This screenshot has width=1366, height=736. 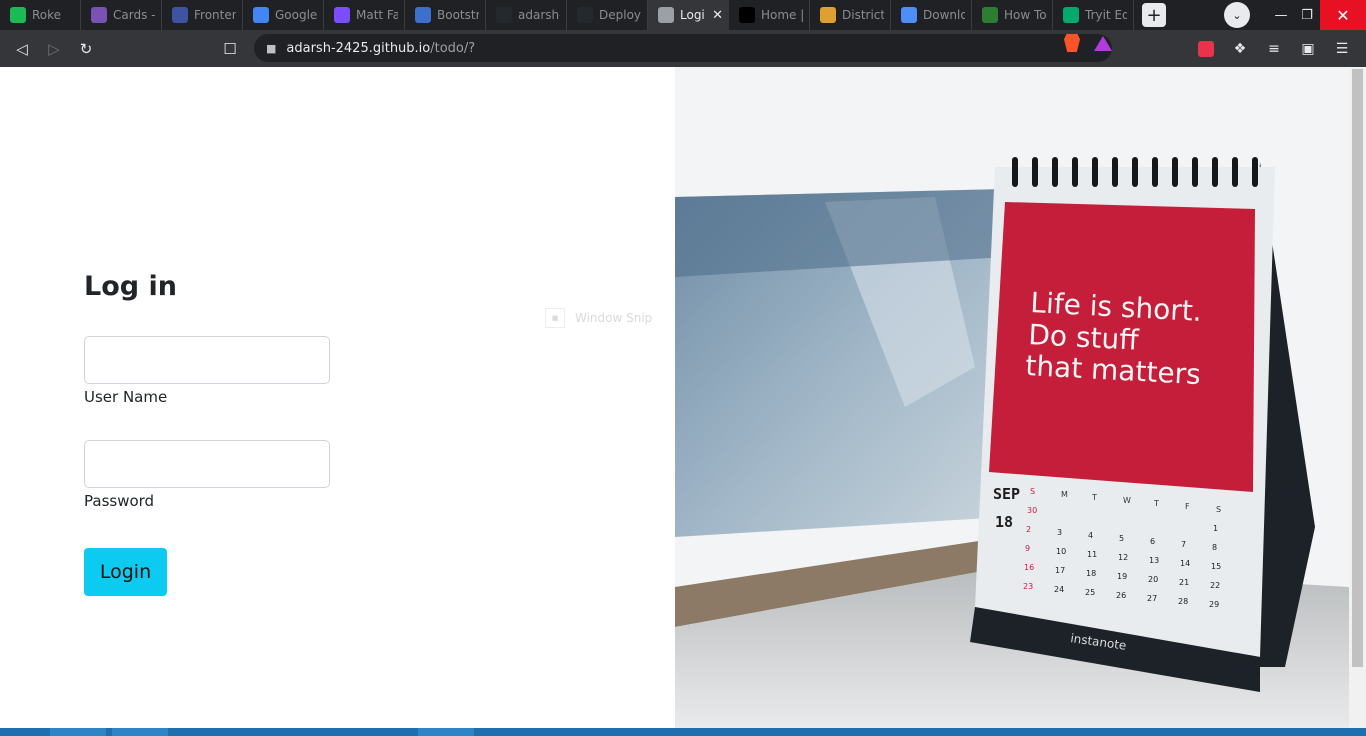 What do you see at coordinates (1127, 500) in the screenshot?
I see `calendar-weekday: W` at bounding box center [1127, 500].